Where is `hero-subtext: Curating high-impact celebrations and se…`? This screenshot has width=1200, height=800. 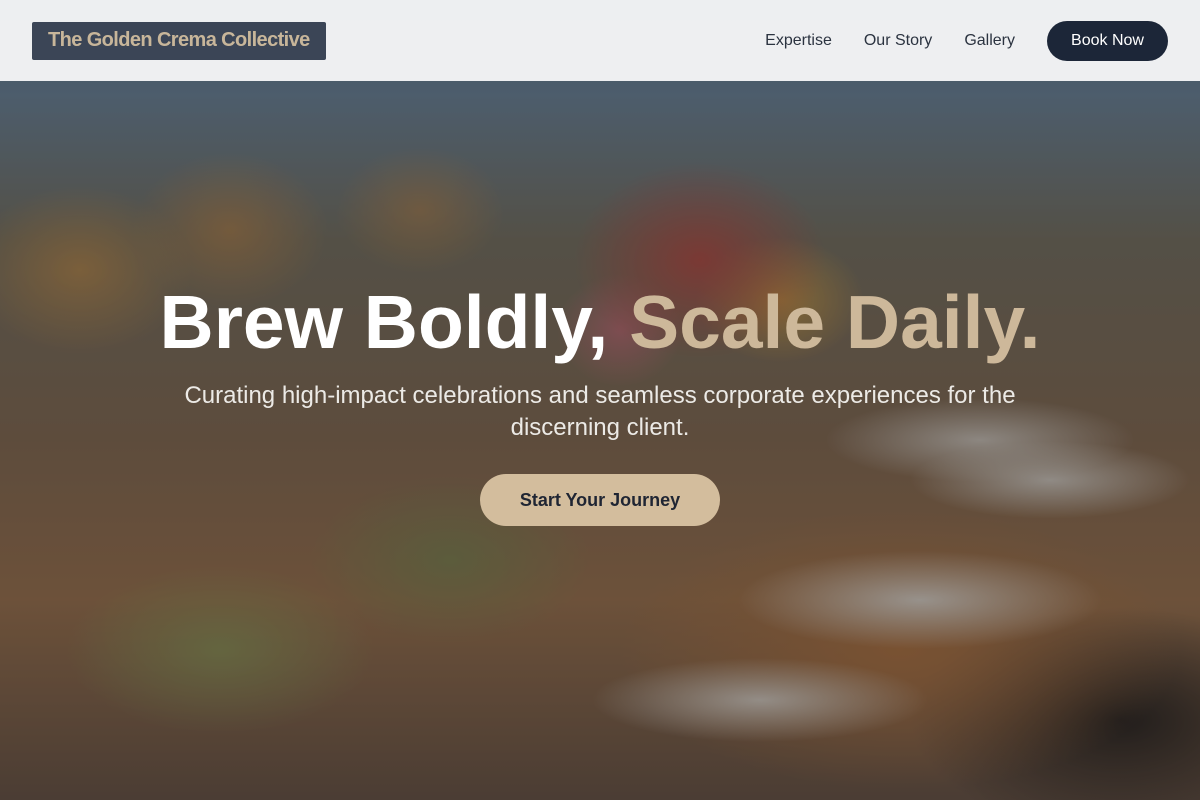 hero-subtext: Curating high-impact celebrations and se… is located at coordinates (600, 411).